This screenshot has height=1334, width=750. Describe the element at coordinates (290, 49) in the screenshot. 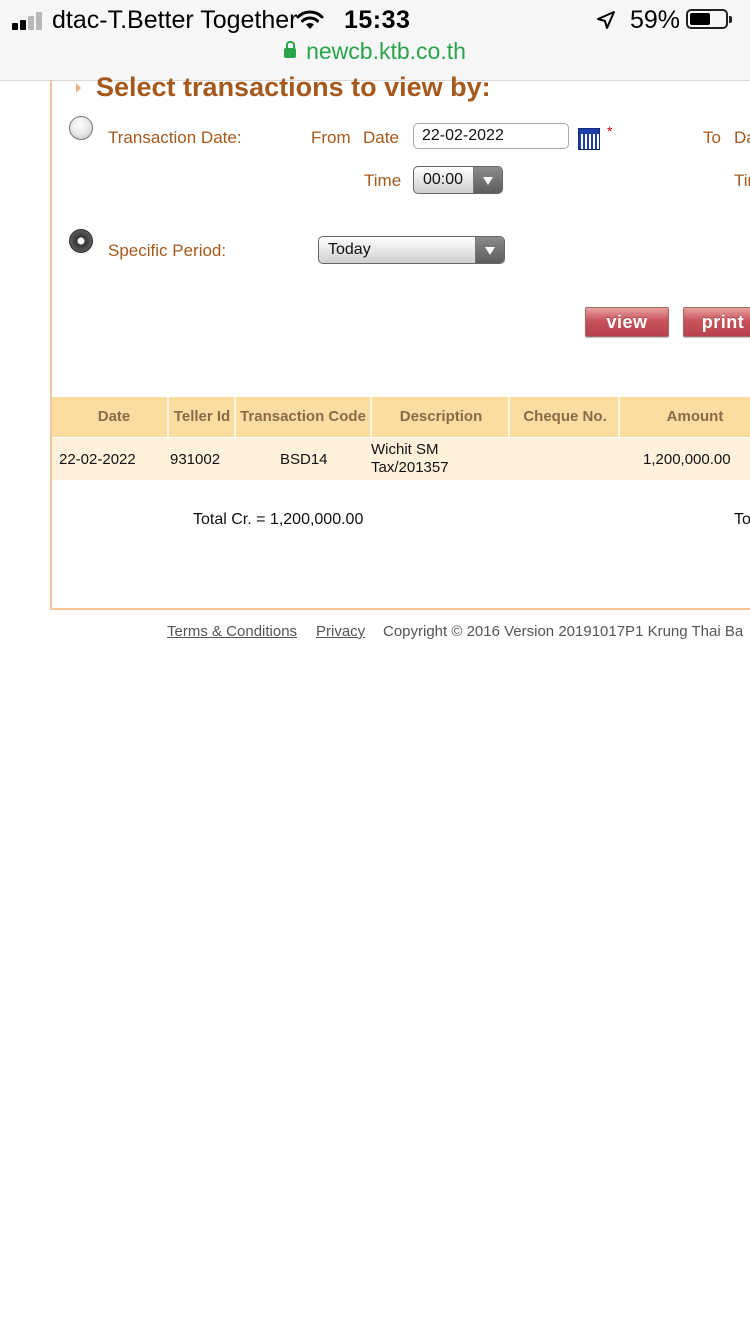

I see `lock-icon` at that location.